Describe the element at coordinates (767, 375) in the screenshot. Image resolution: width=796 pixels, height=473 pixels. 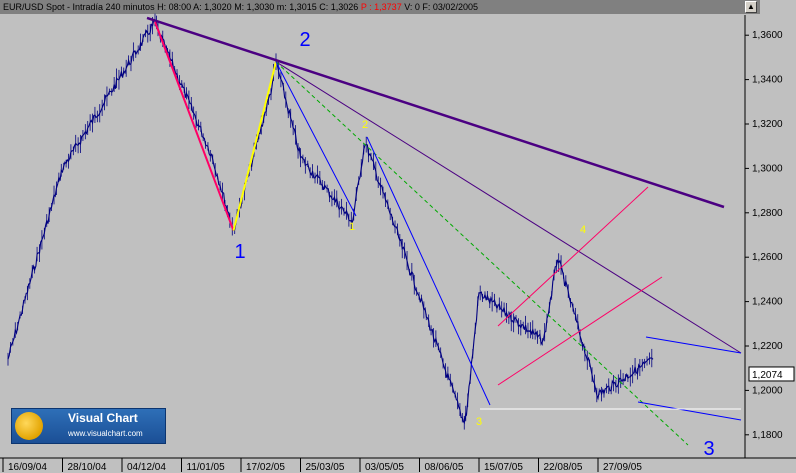
I see `last-price-label: 1,2074` at that location.